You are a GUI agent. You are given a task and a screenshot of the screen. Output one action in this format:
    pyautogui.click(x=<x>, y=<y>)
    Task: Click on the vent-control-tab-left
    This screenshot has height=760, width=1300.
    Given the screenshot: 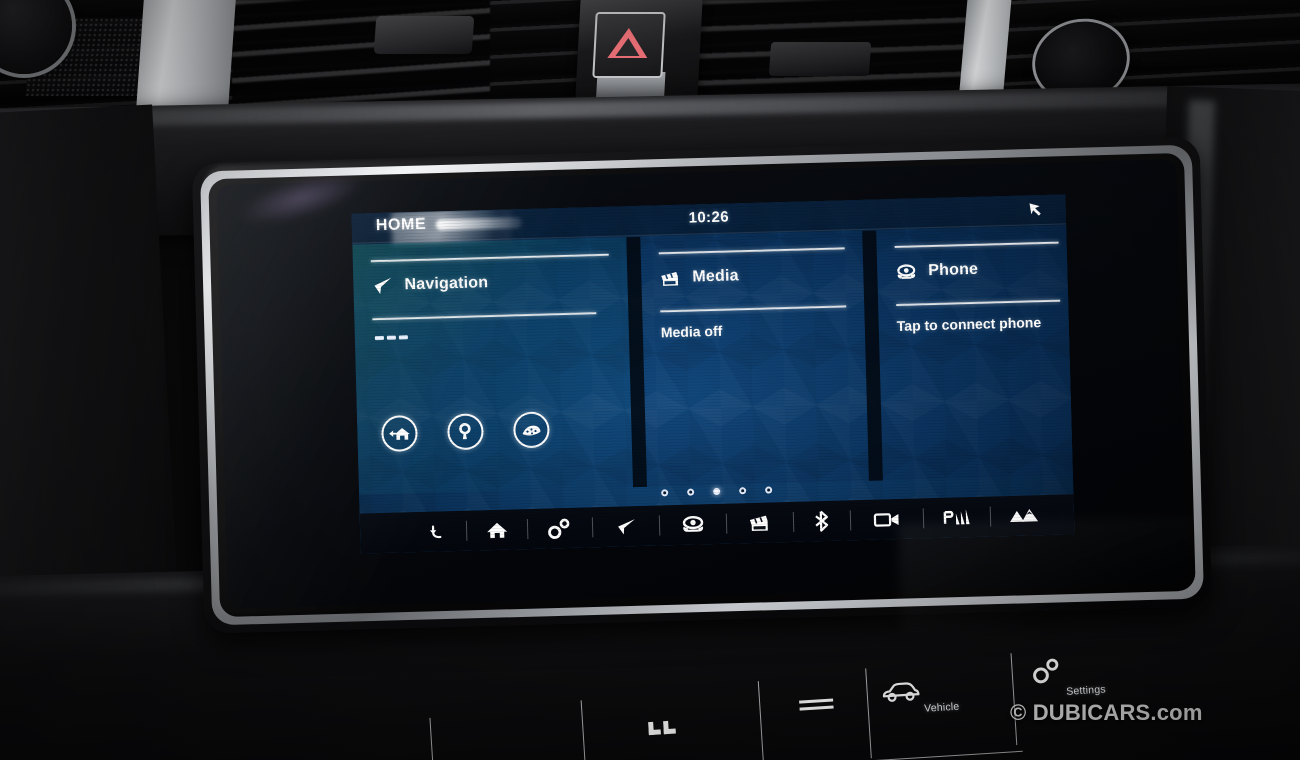 What is the action you would take?
    pyautogui.click(x=424, y=35)
    